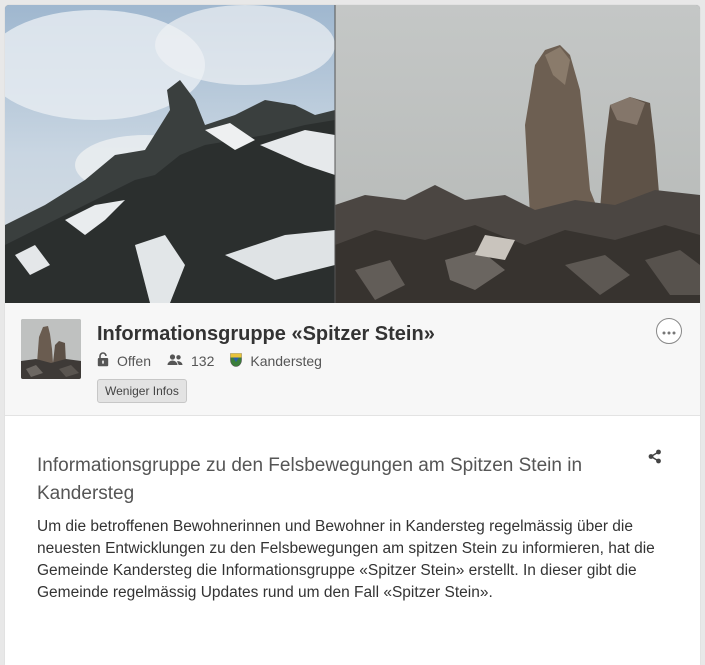  I want to click on more-options-button, so click(669, 331).